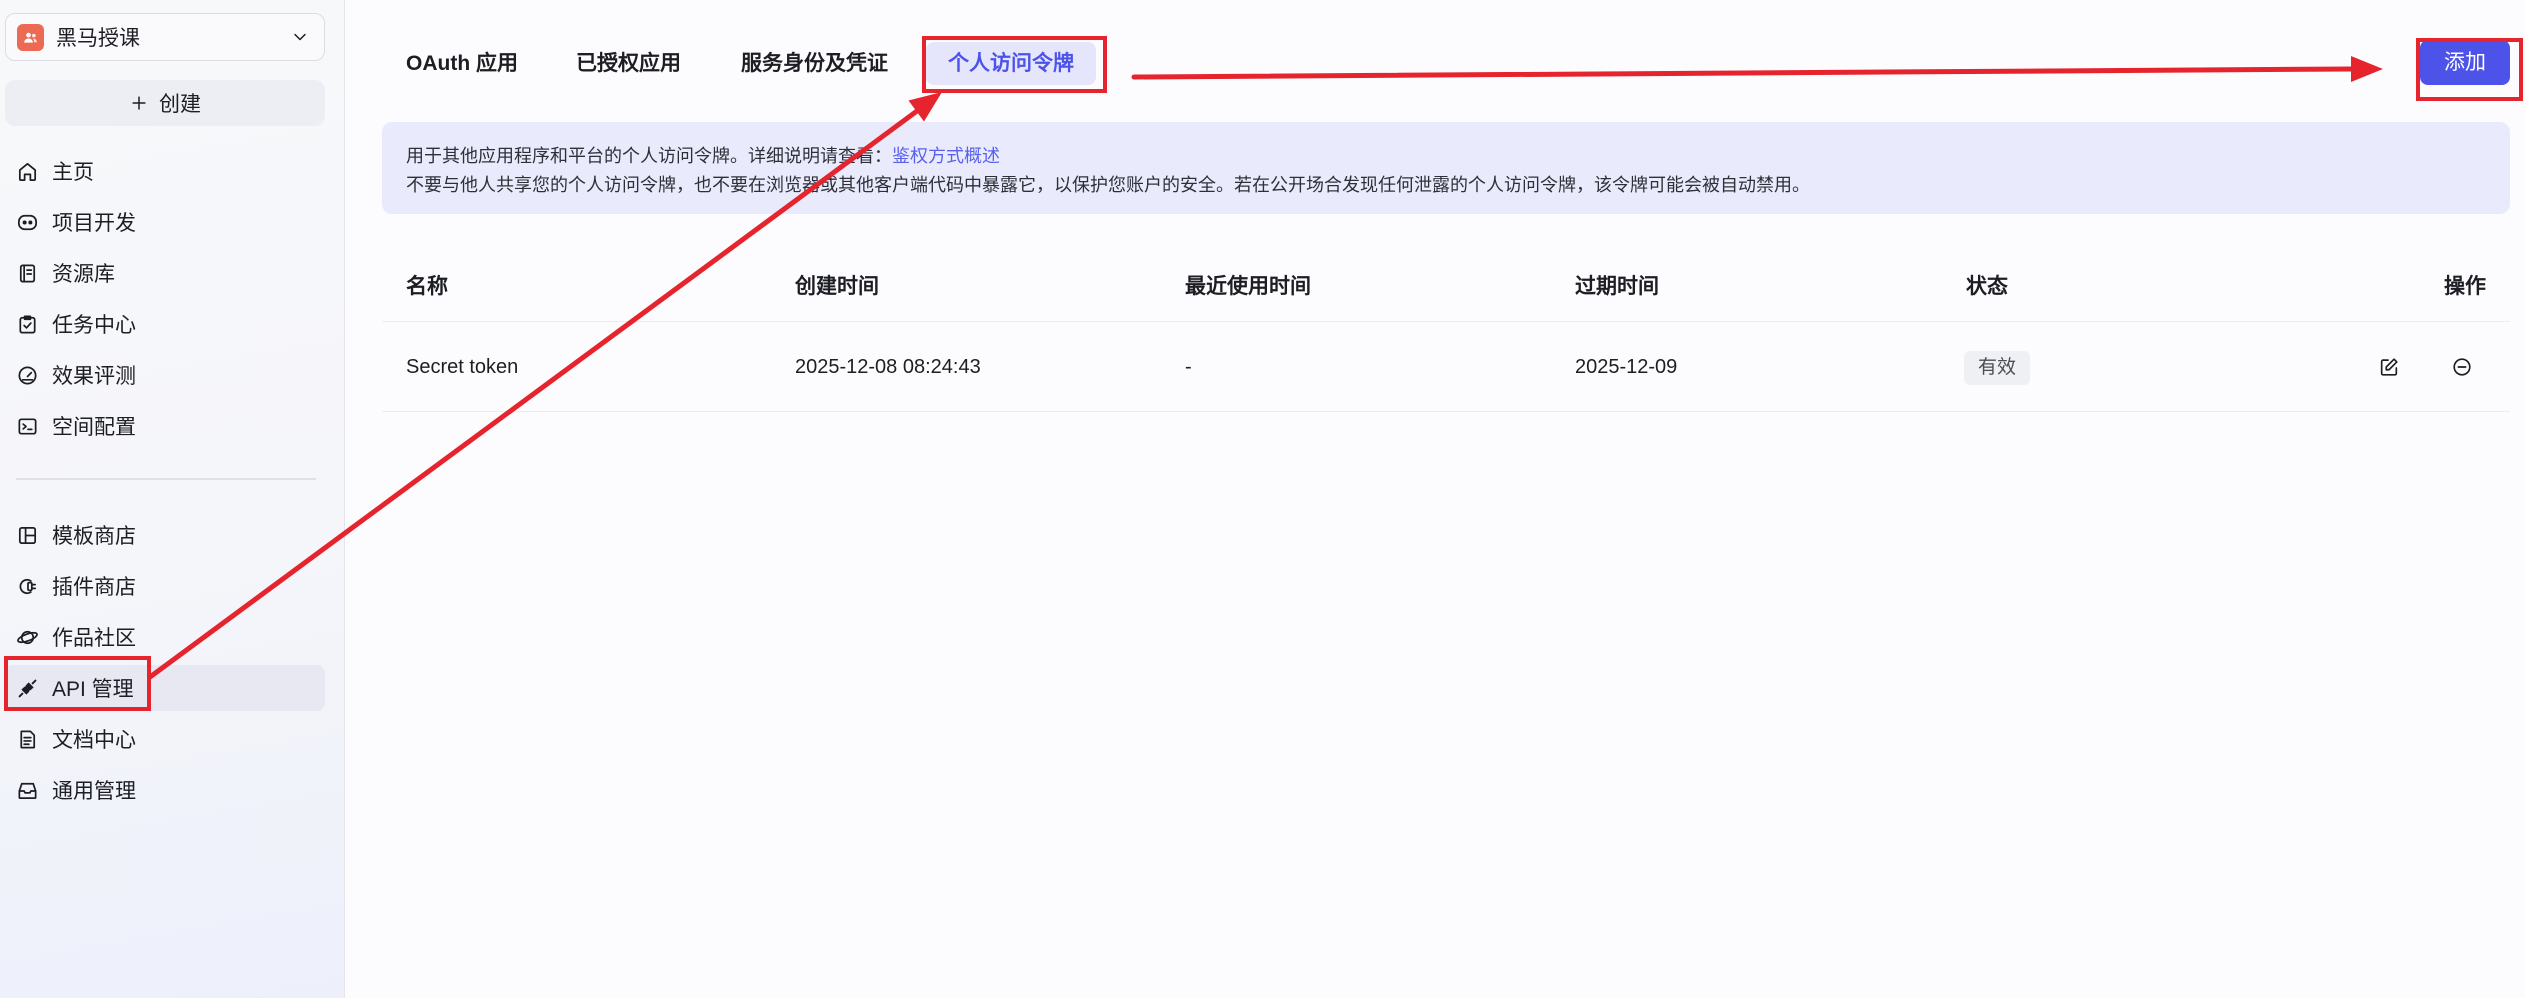 The image size is (2525, 998). I want to click on terminal-icon, so click(27, 426).